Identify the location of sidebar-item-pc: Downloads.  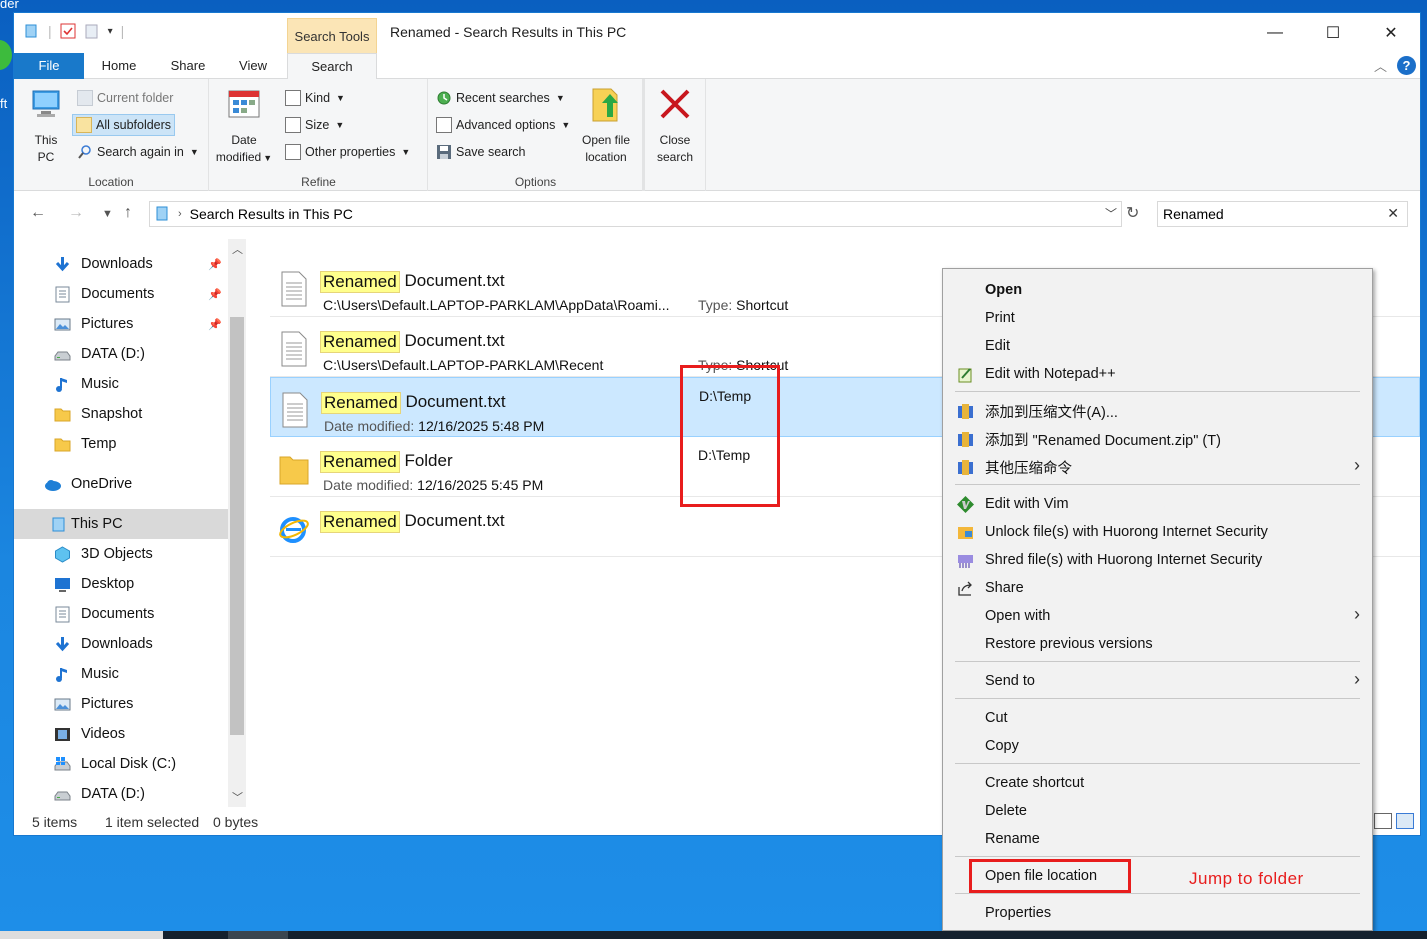
(121, 644).